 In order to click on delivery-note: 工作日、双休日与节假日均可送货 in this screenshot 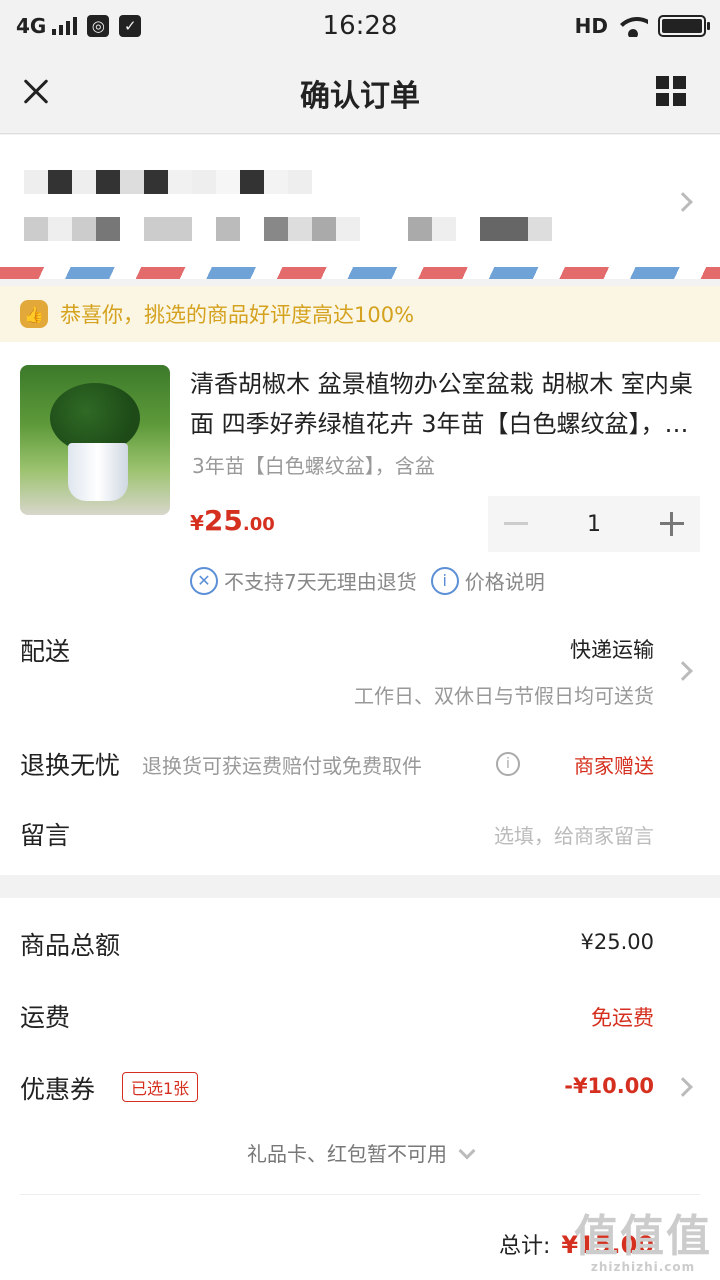, I will do `click(504, 696)`.